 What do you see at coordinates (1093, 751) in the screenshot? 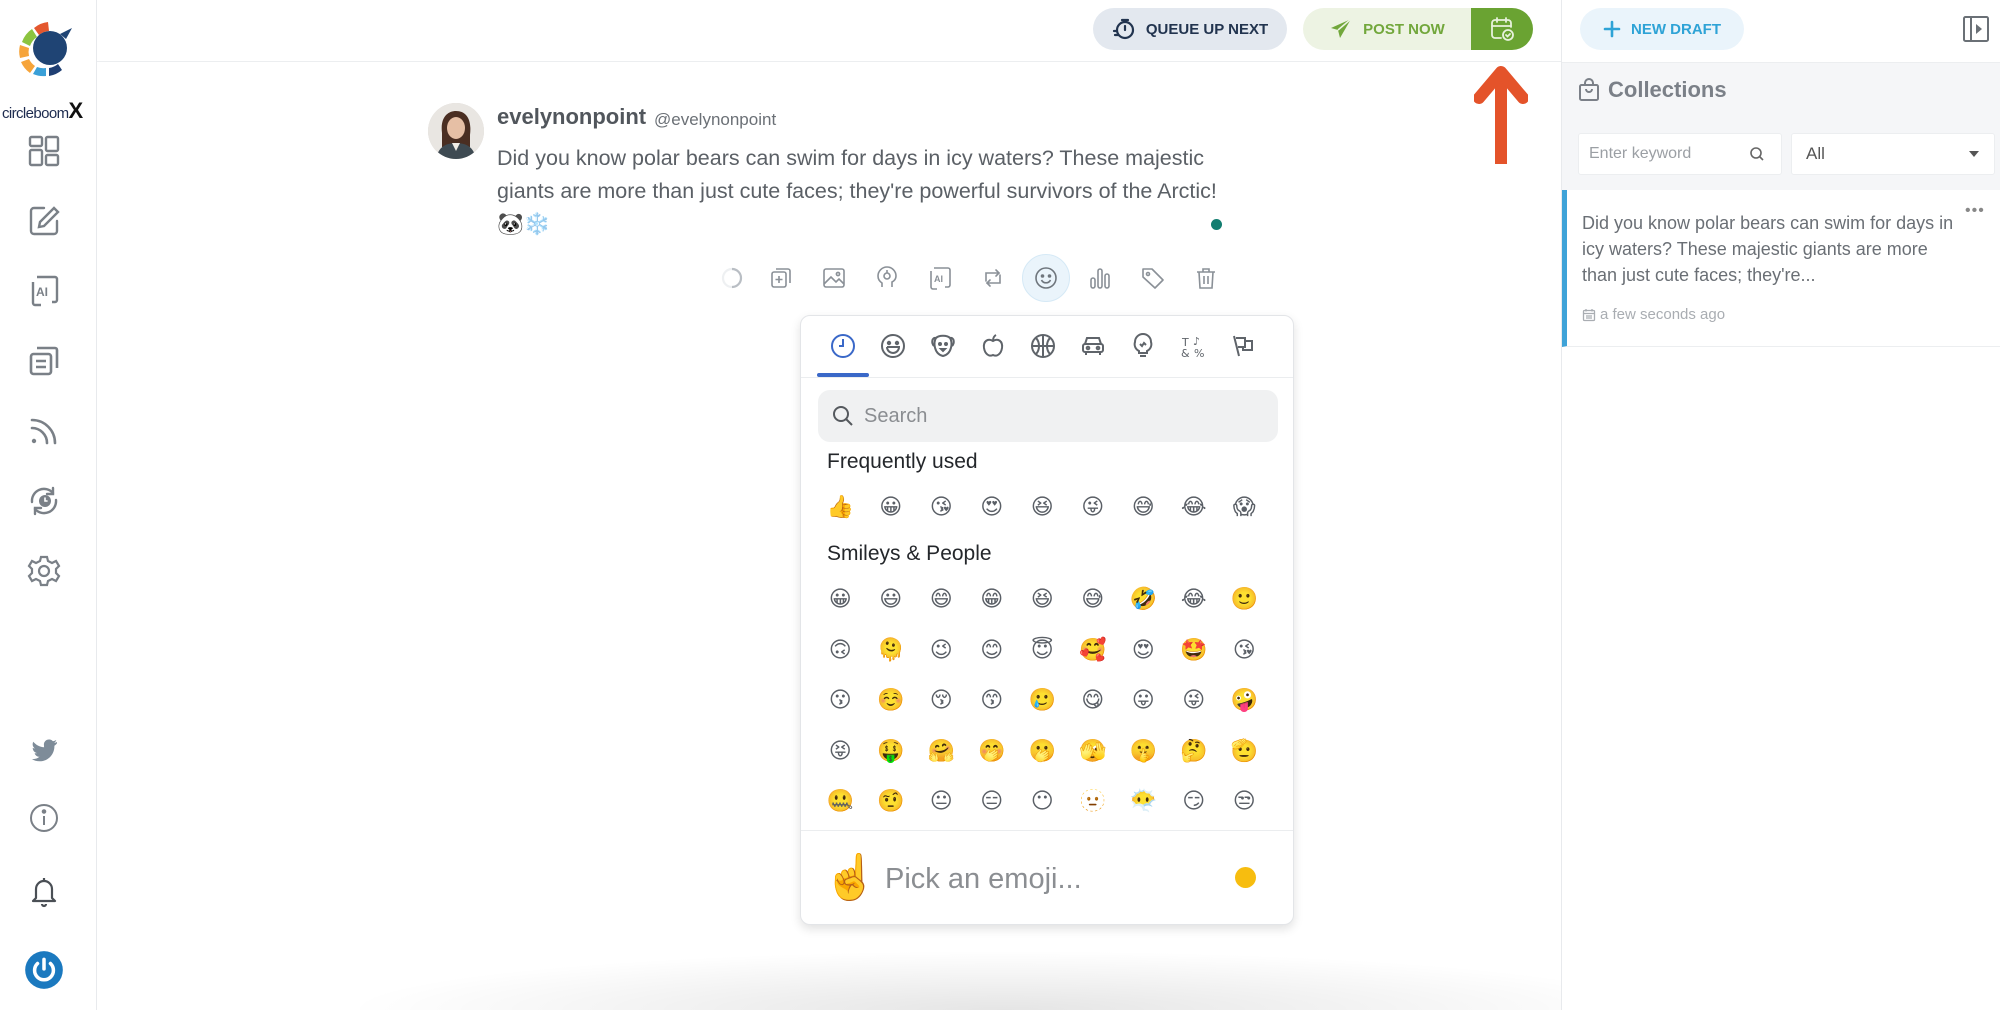
I see `emoji-item: 🫣` at bounding box center [1093, 751].